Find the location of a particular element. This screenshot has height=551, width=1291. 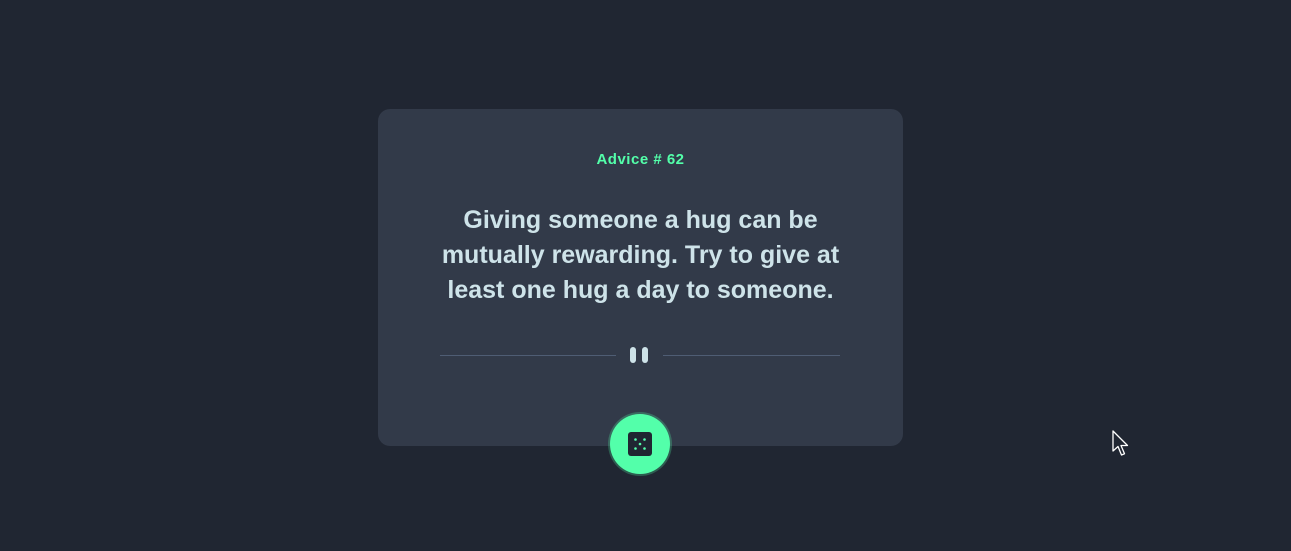

pattern-divider is located at coordinates (640, 355).